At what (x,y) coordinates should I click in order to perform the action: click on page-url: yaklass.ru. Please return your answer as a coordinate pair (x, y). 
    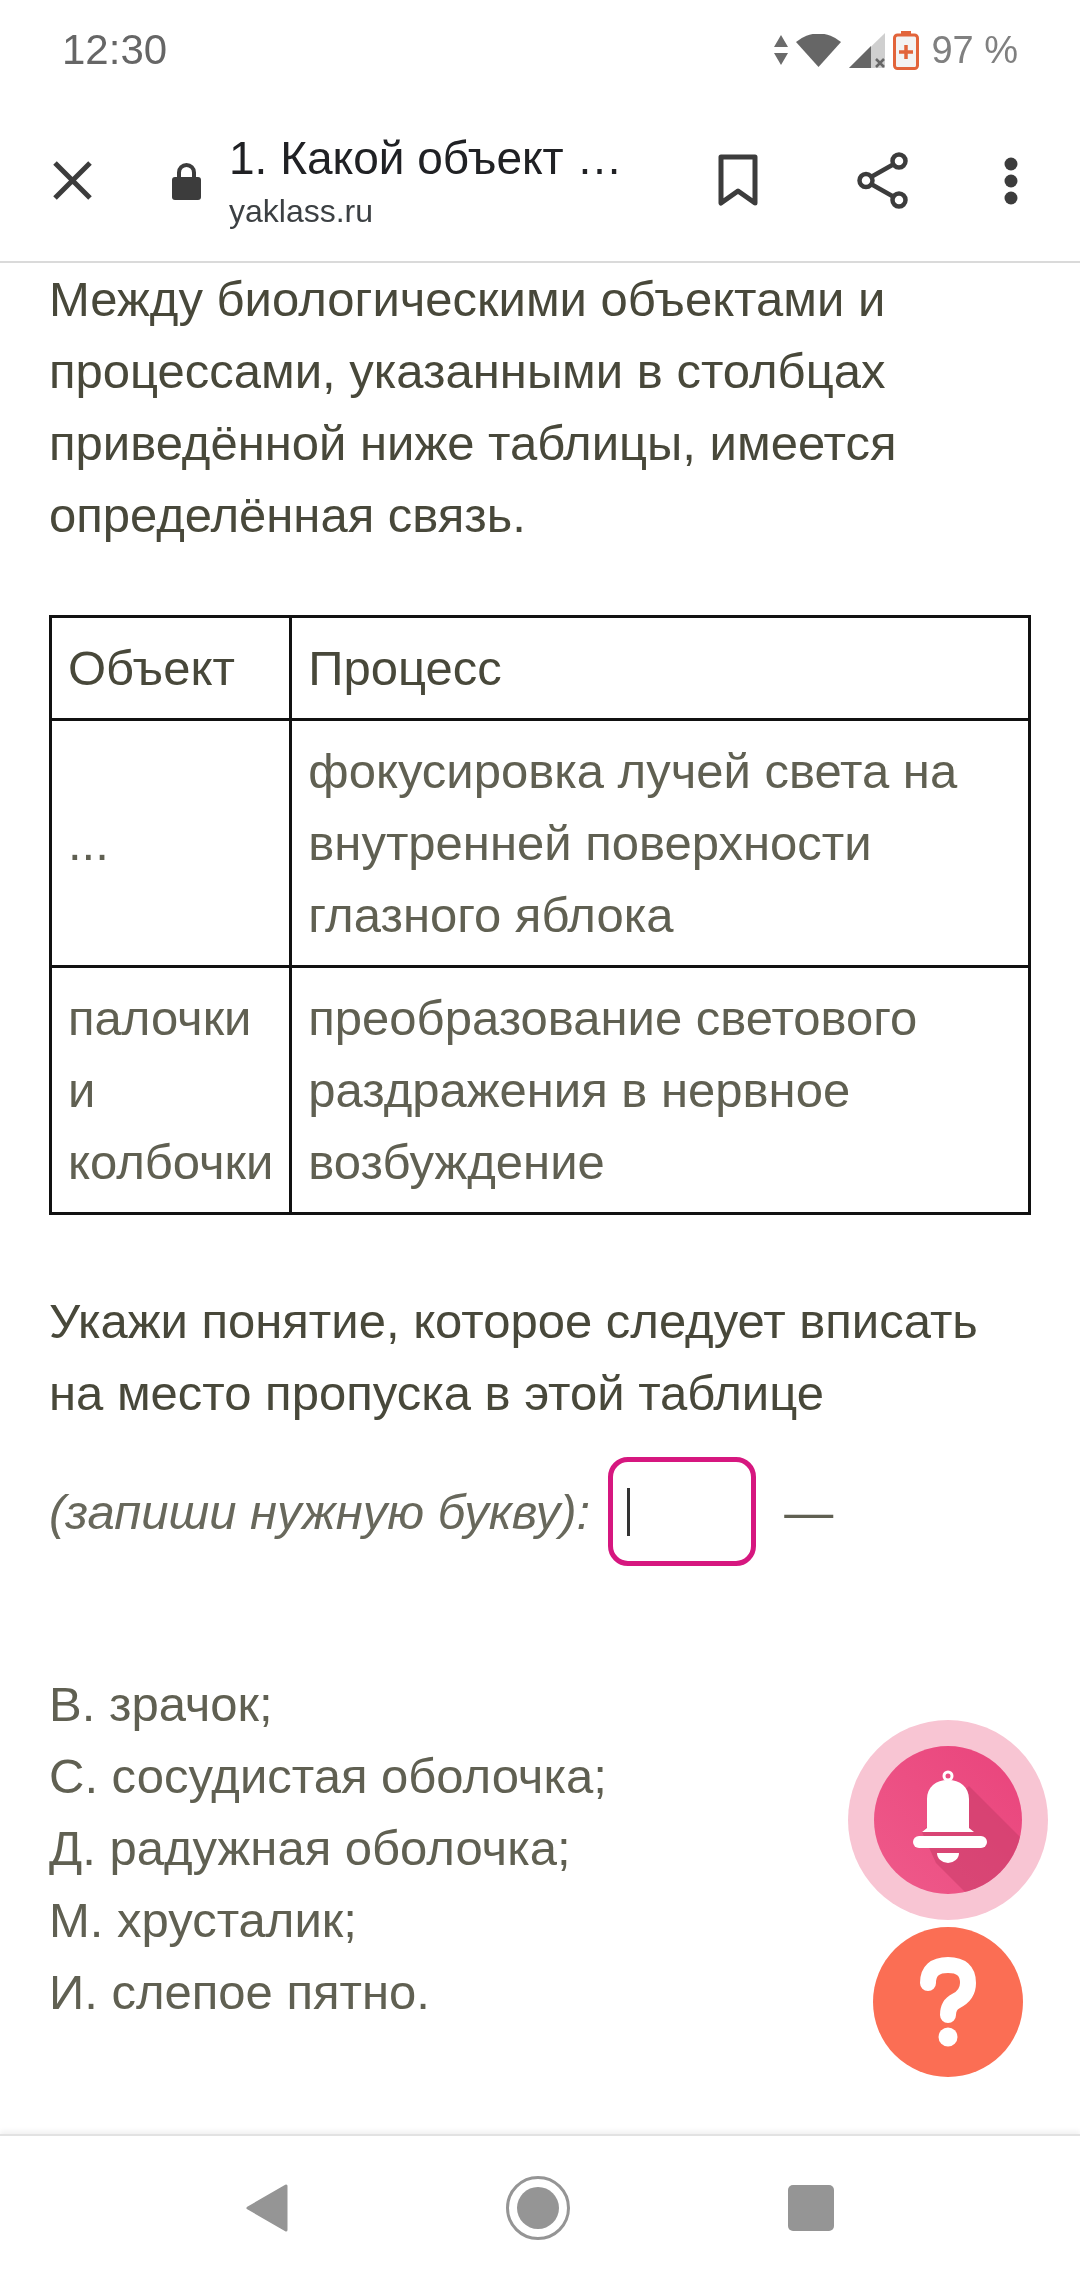
    Looking at the image, I should click on (302, 211).